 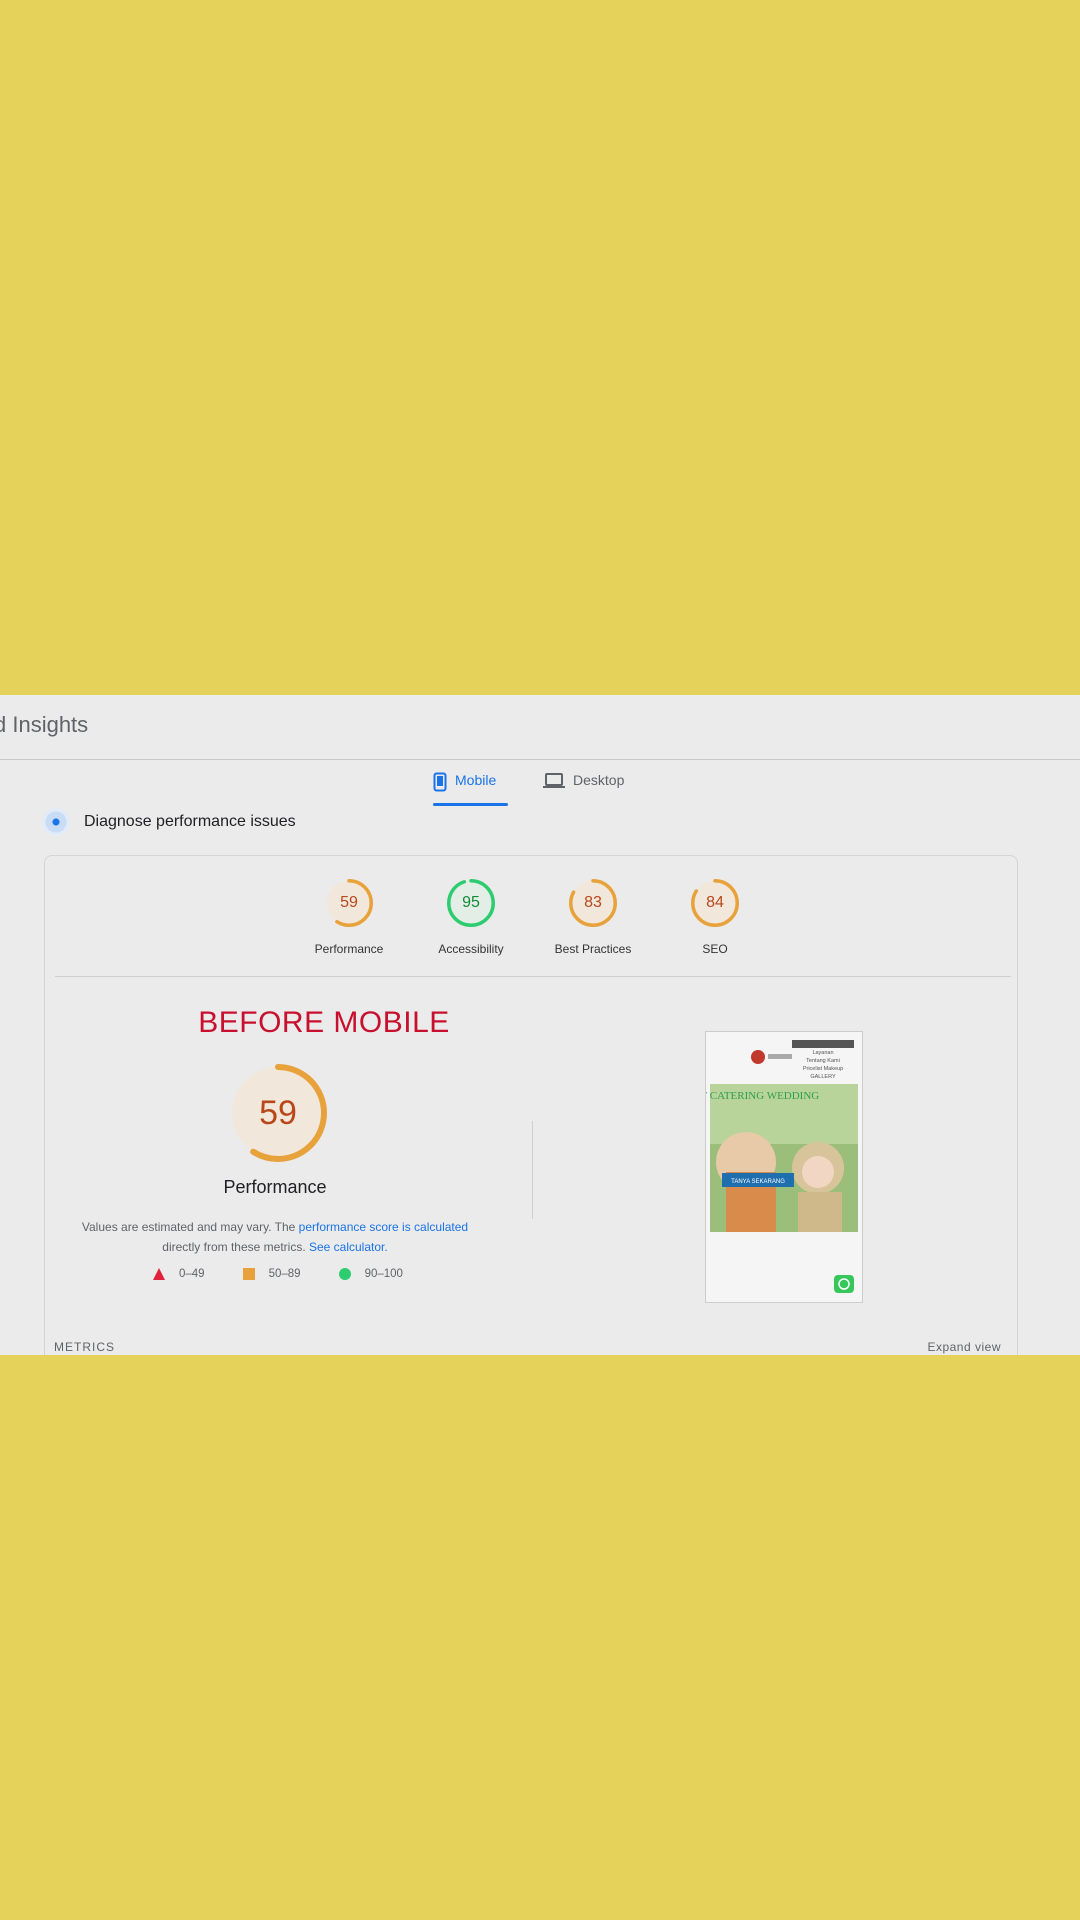 I want to click on legend-range: 90–100, so click(x=383, y=1274).